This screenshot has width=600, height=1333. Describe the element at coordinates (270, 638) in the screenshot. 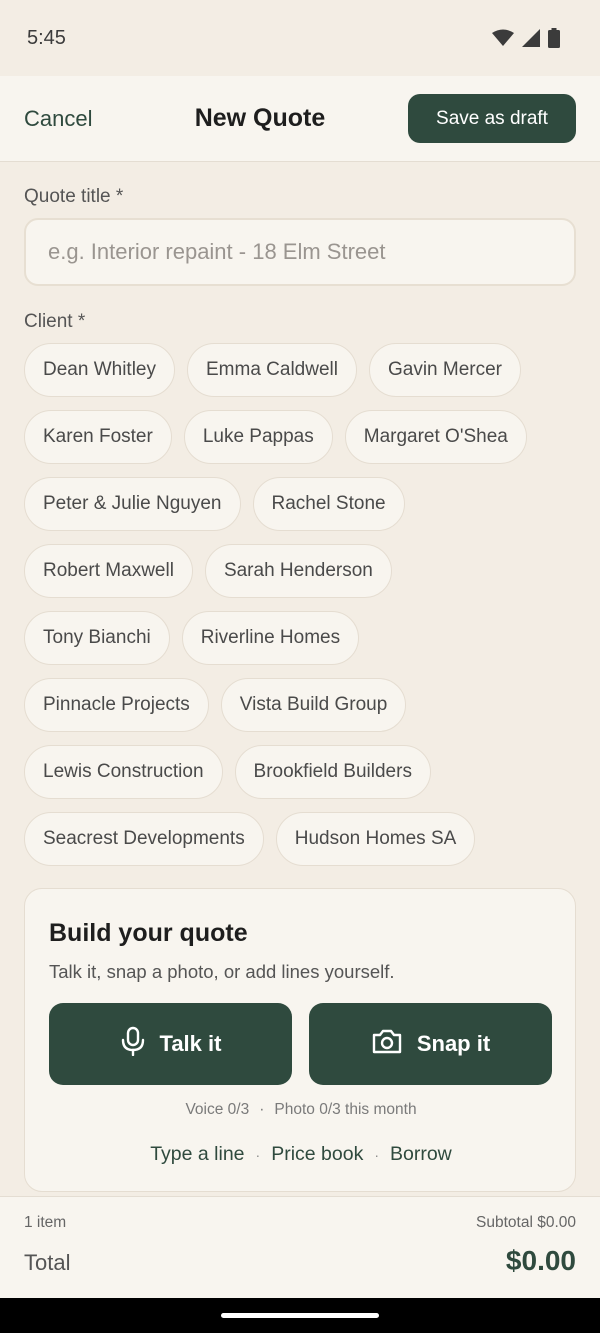

I see `client-chip: Riverline Homes` at that location.